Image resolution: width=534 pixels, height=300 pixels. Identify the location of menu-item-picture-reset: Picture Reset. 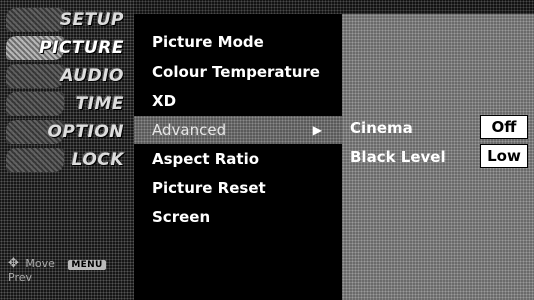
(238, 188).